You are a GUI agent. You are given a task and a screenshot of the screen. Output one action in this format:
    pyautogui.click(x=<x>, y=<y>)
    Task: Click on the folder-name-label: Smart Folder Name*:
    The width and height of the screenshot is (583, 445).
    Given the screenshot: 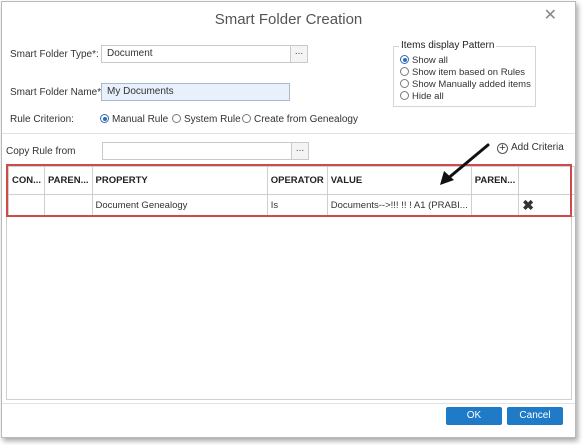 What is the action you would take?
    pyautogui.click(x=57, y=92)
    